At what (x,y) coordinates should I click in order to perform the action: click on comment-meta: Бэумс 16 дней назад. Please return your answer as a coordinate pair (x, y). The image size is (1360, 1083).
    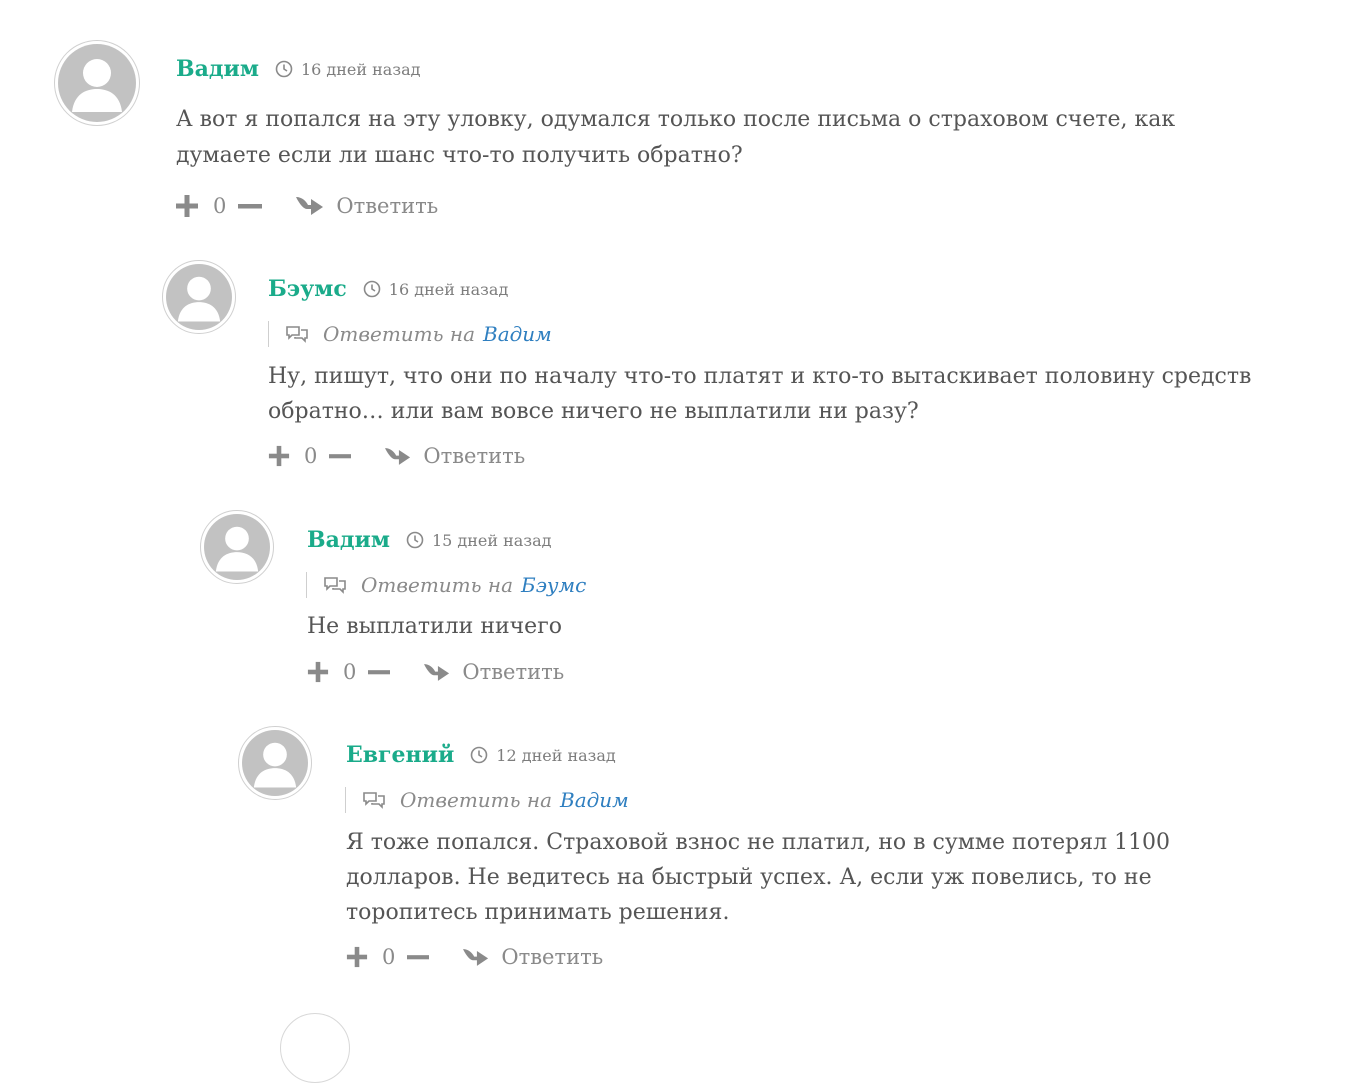
    Looking at the image, I should click on (388, 289).